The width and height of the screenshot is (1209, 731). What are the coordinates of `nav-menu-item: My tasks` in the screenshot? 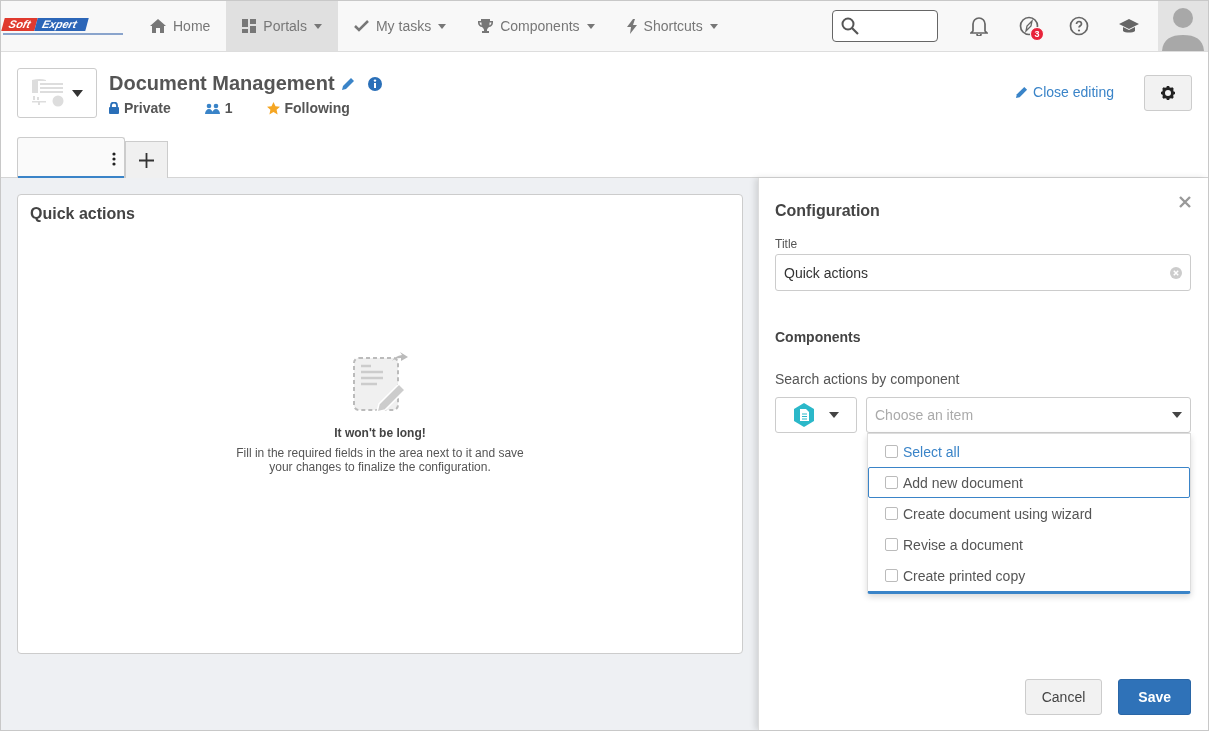 It's located at (400, 26).